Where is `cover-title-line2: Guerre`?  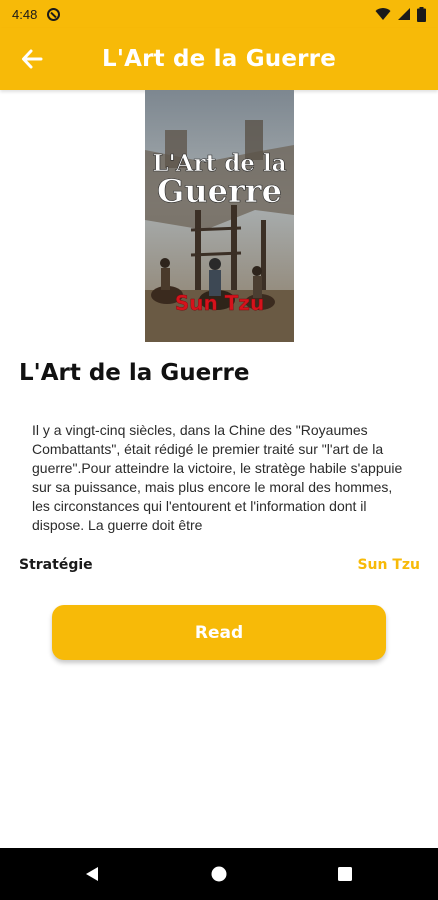 cover-title-line2: Guerre is located at coordinates (219, 191).